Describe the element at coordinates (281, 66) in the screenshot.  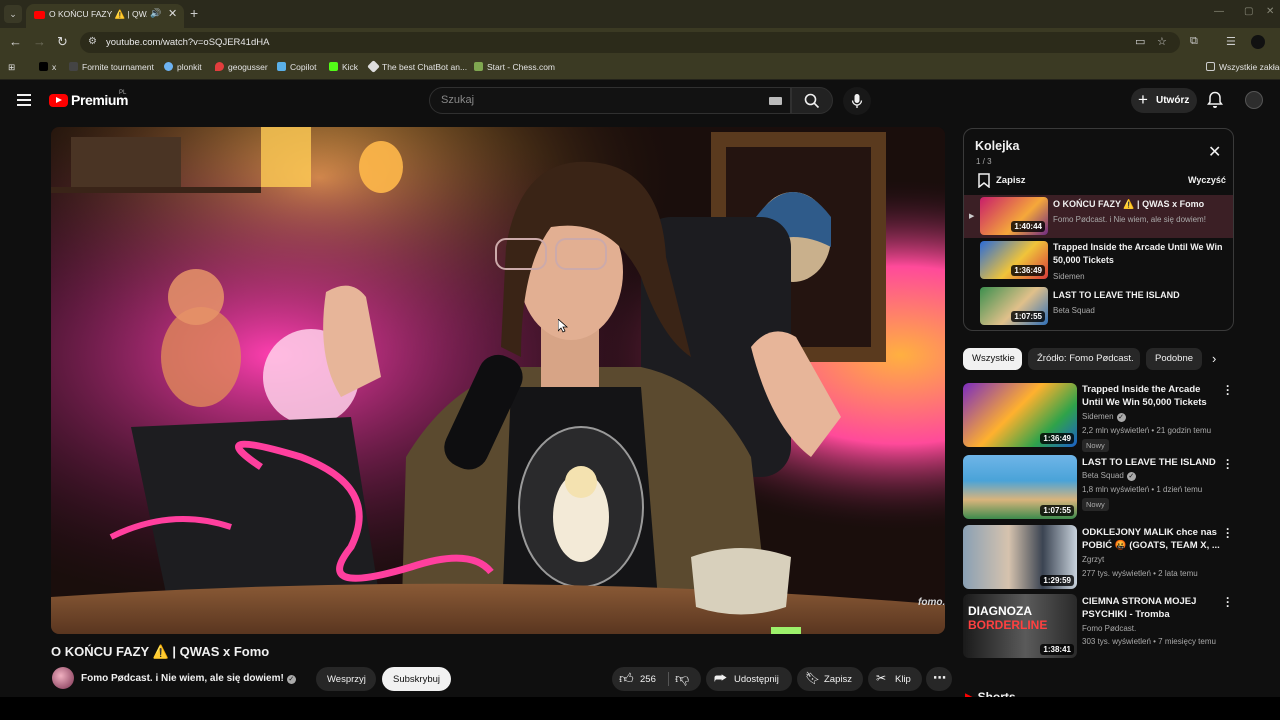
I see `copilot-icon` at that location.